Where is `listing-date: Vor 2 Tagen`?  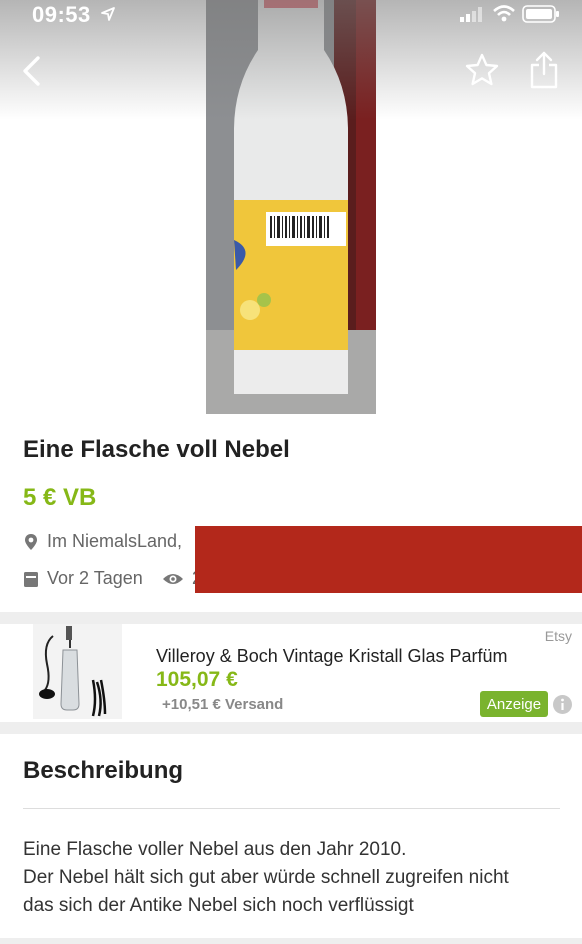
listing-date: Vor 2 Tagen is located at coordinates (83, 578).